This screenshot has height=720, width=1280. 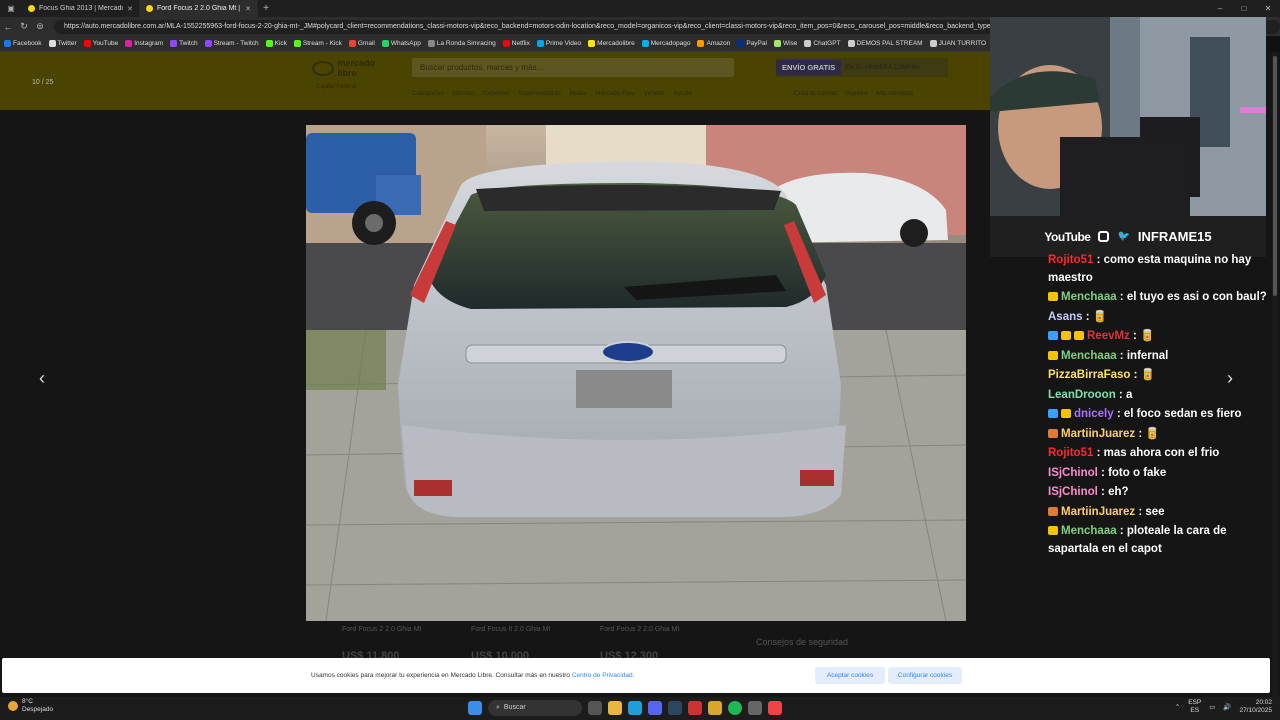 What do you see at coordinates (1177, 707) in the screenshot?
I see `tray-chevron-icon: ⌃` at bounding box center [1177, 707].